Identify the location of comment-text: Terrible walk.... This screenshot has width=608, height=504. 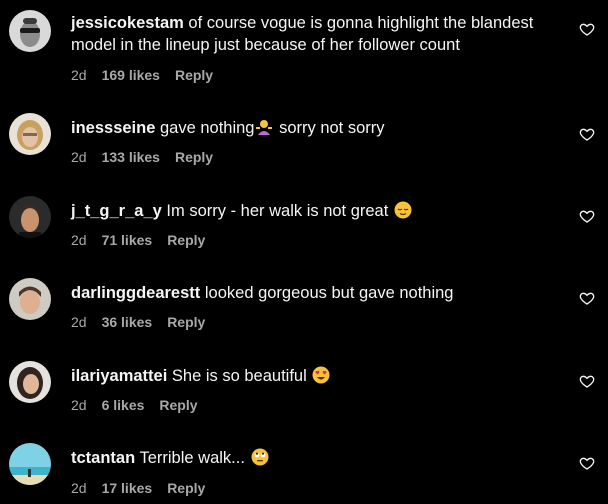
(192, 458).